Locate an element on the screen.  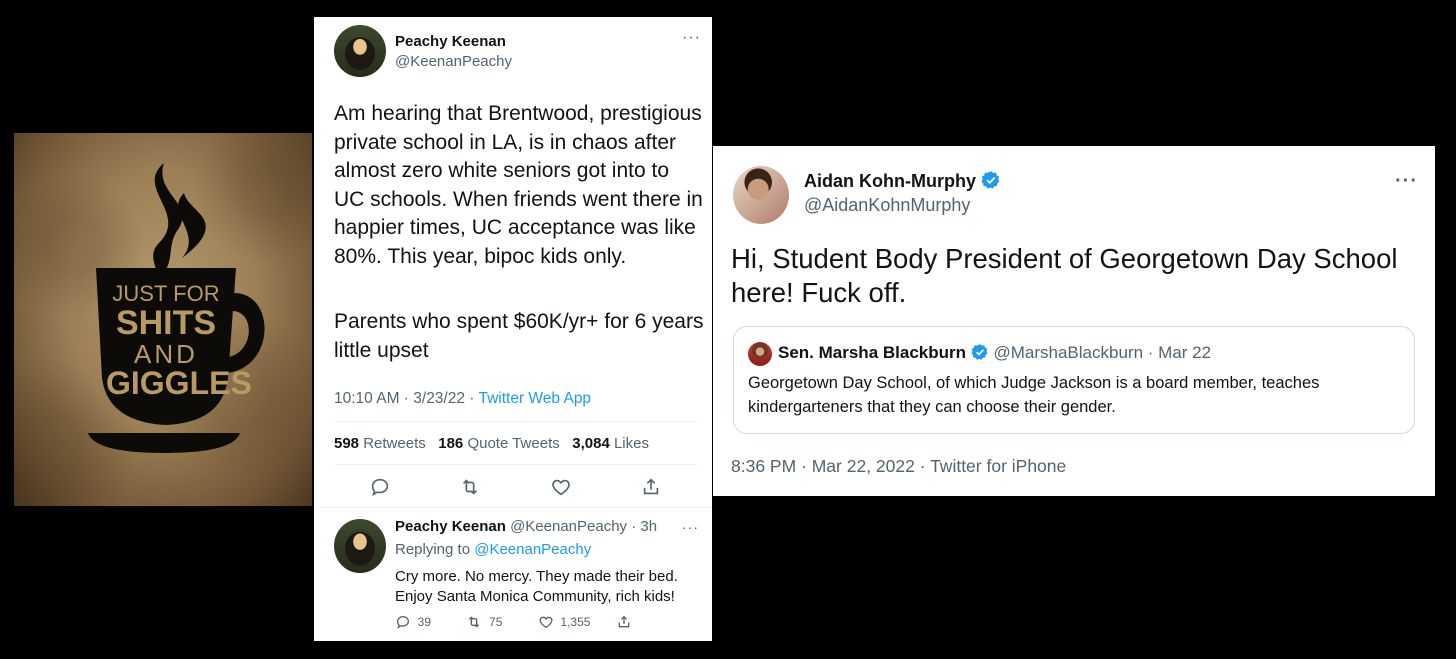
poster-line2: SHITS is located at coordinates (166, 323).